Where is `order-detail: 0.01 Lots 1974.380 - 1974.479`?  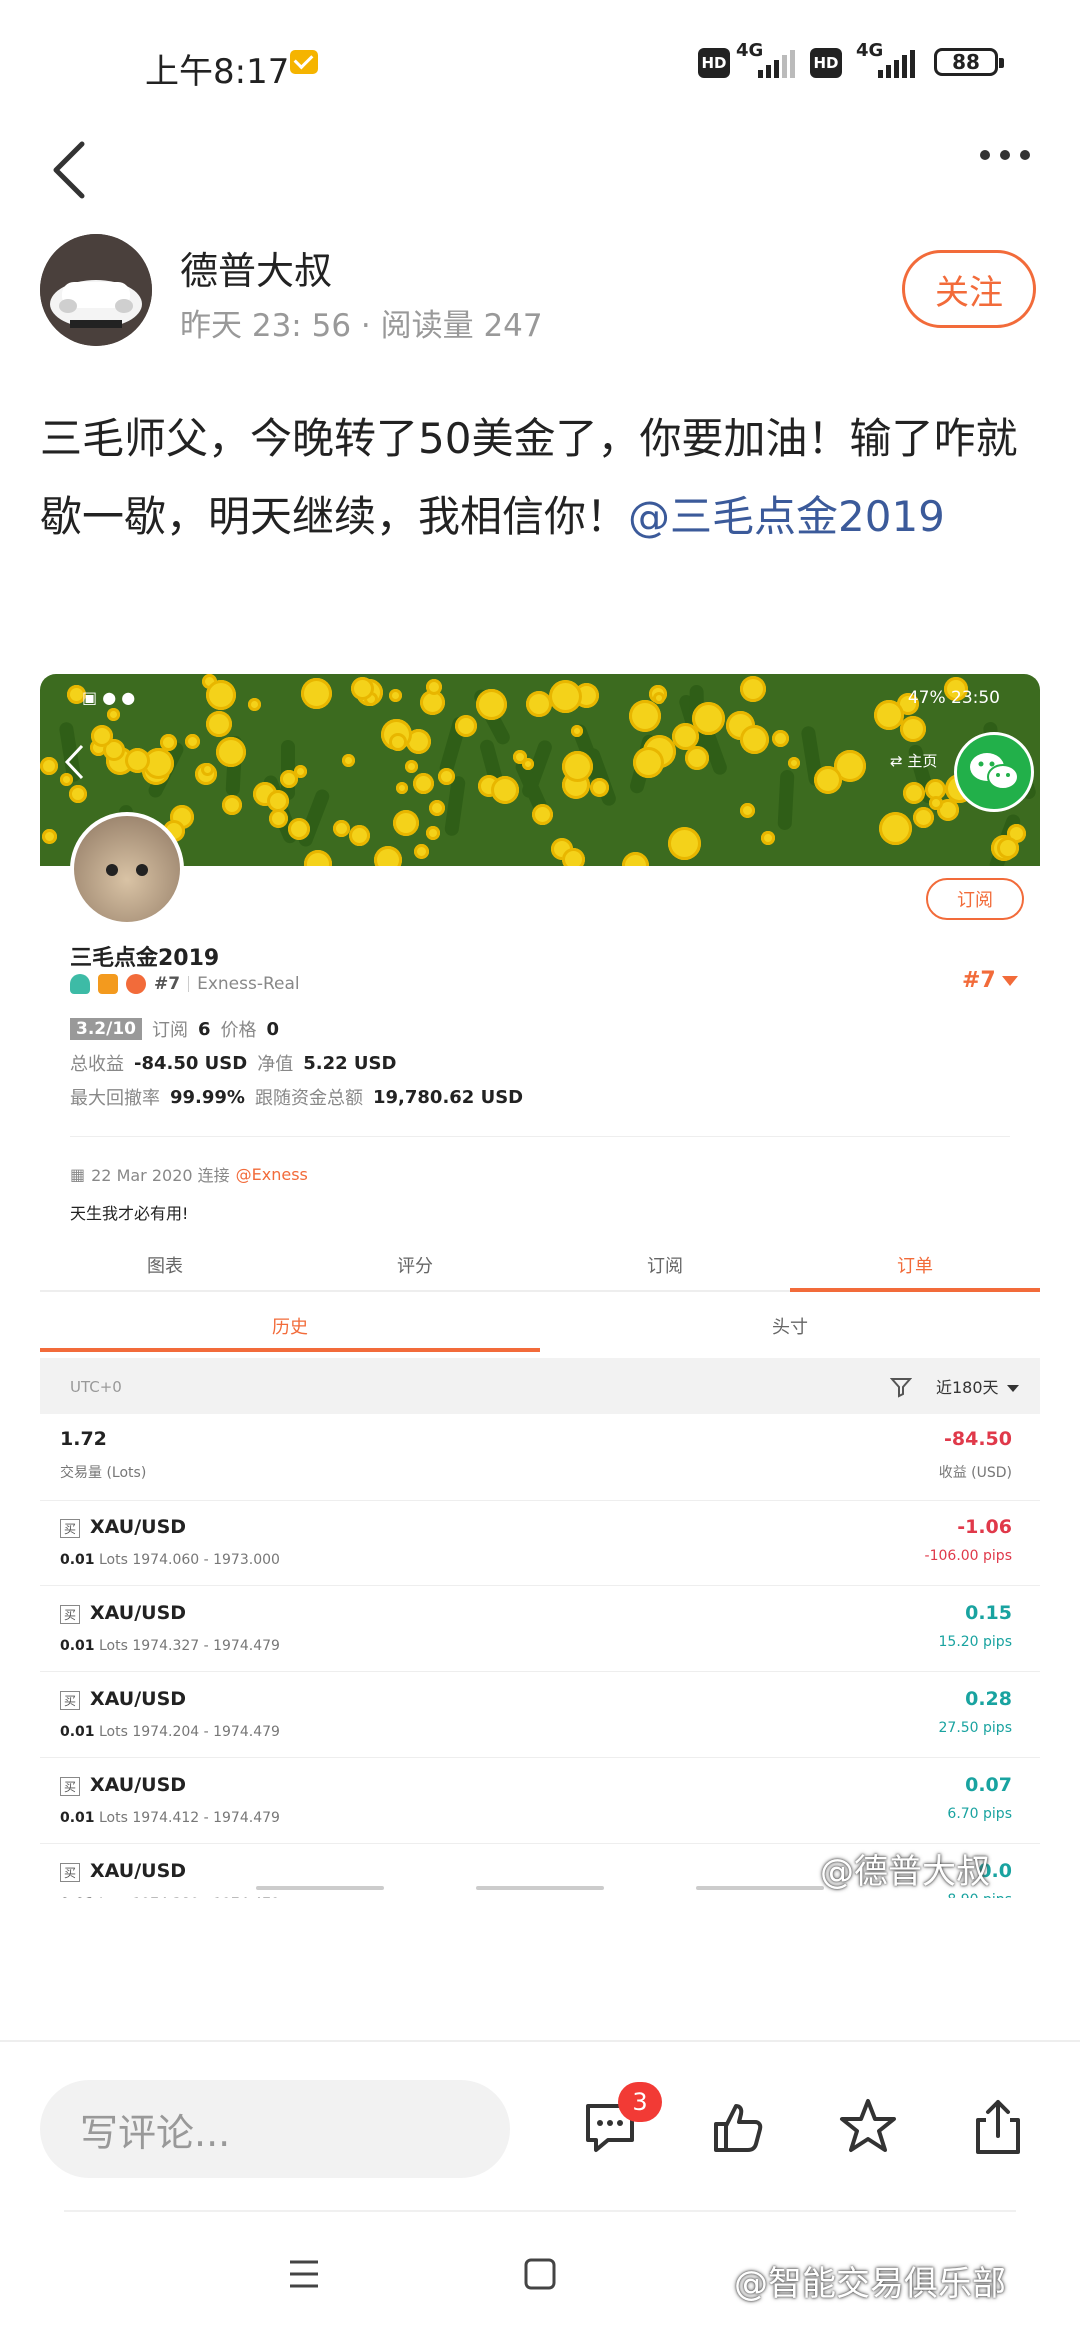 order-detail: 0.01 Lots 1974.380 - 1974.479 is located at coordinates (170, 1897).